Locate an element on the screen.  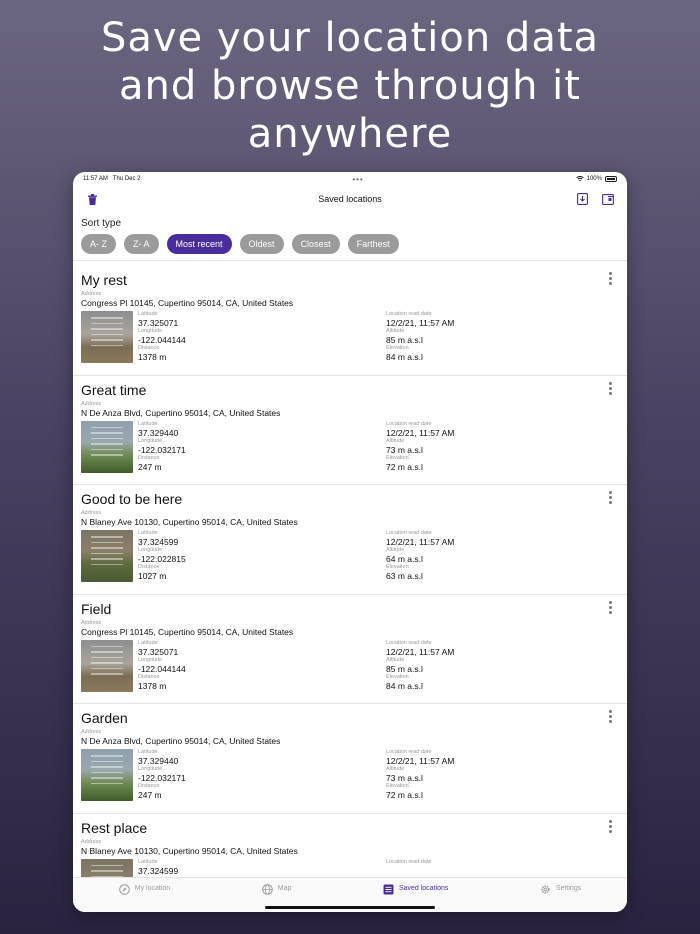
sort-chip-oldest: Oldest is located at coordinates (261, 244).